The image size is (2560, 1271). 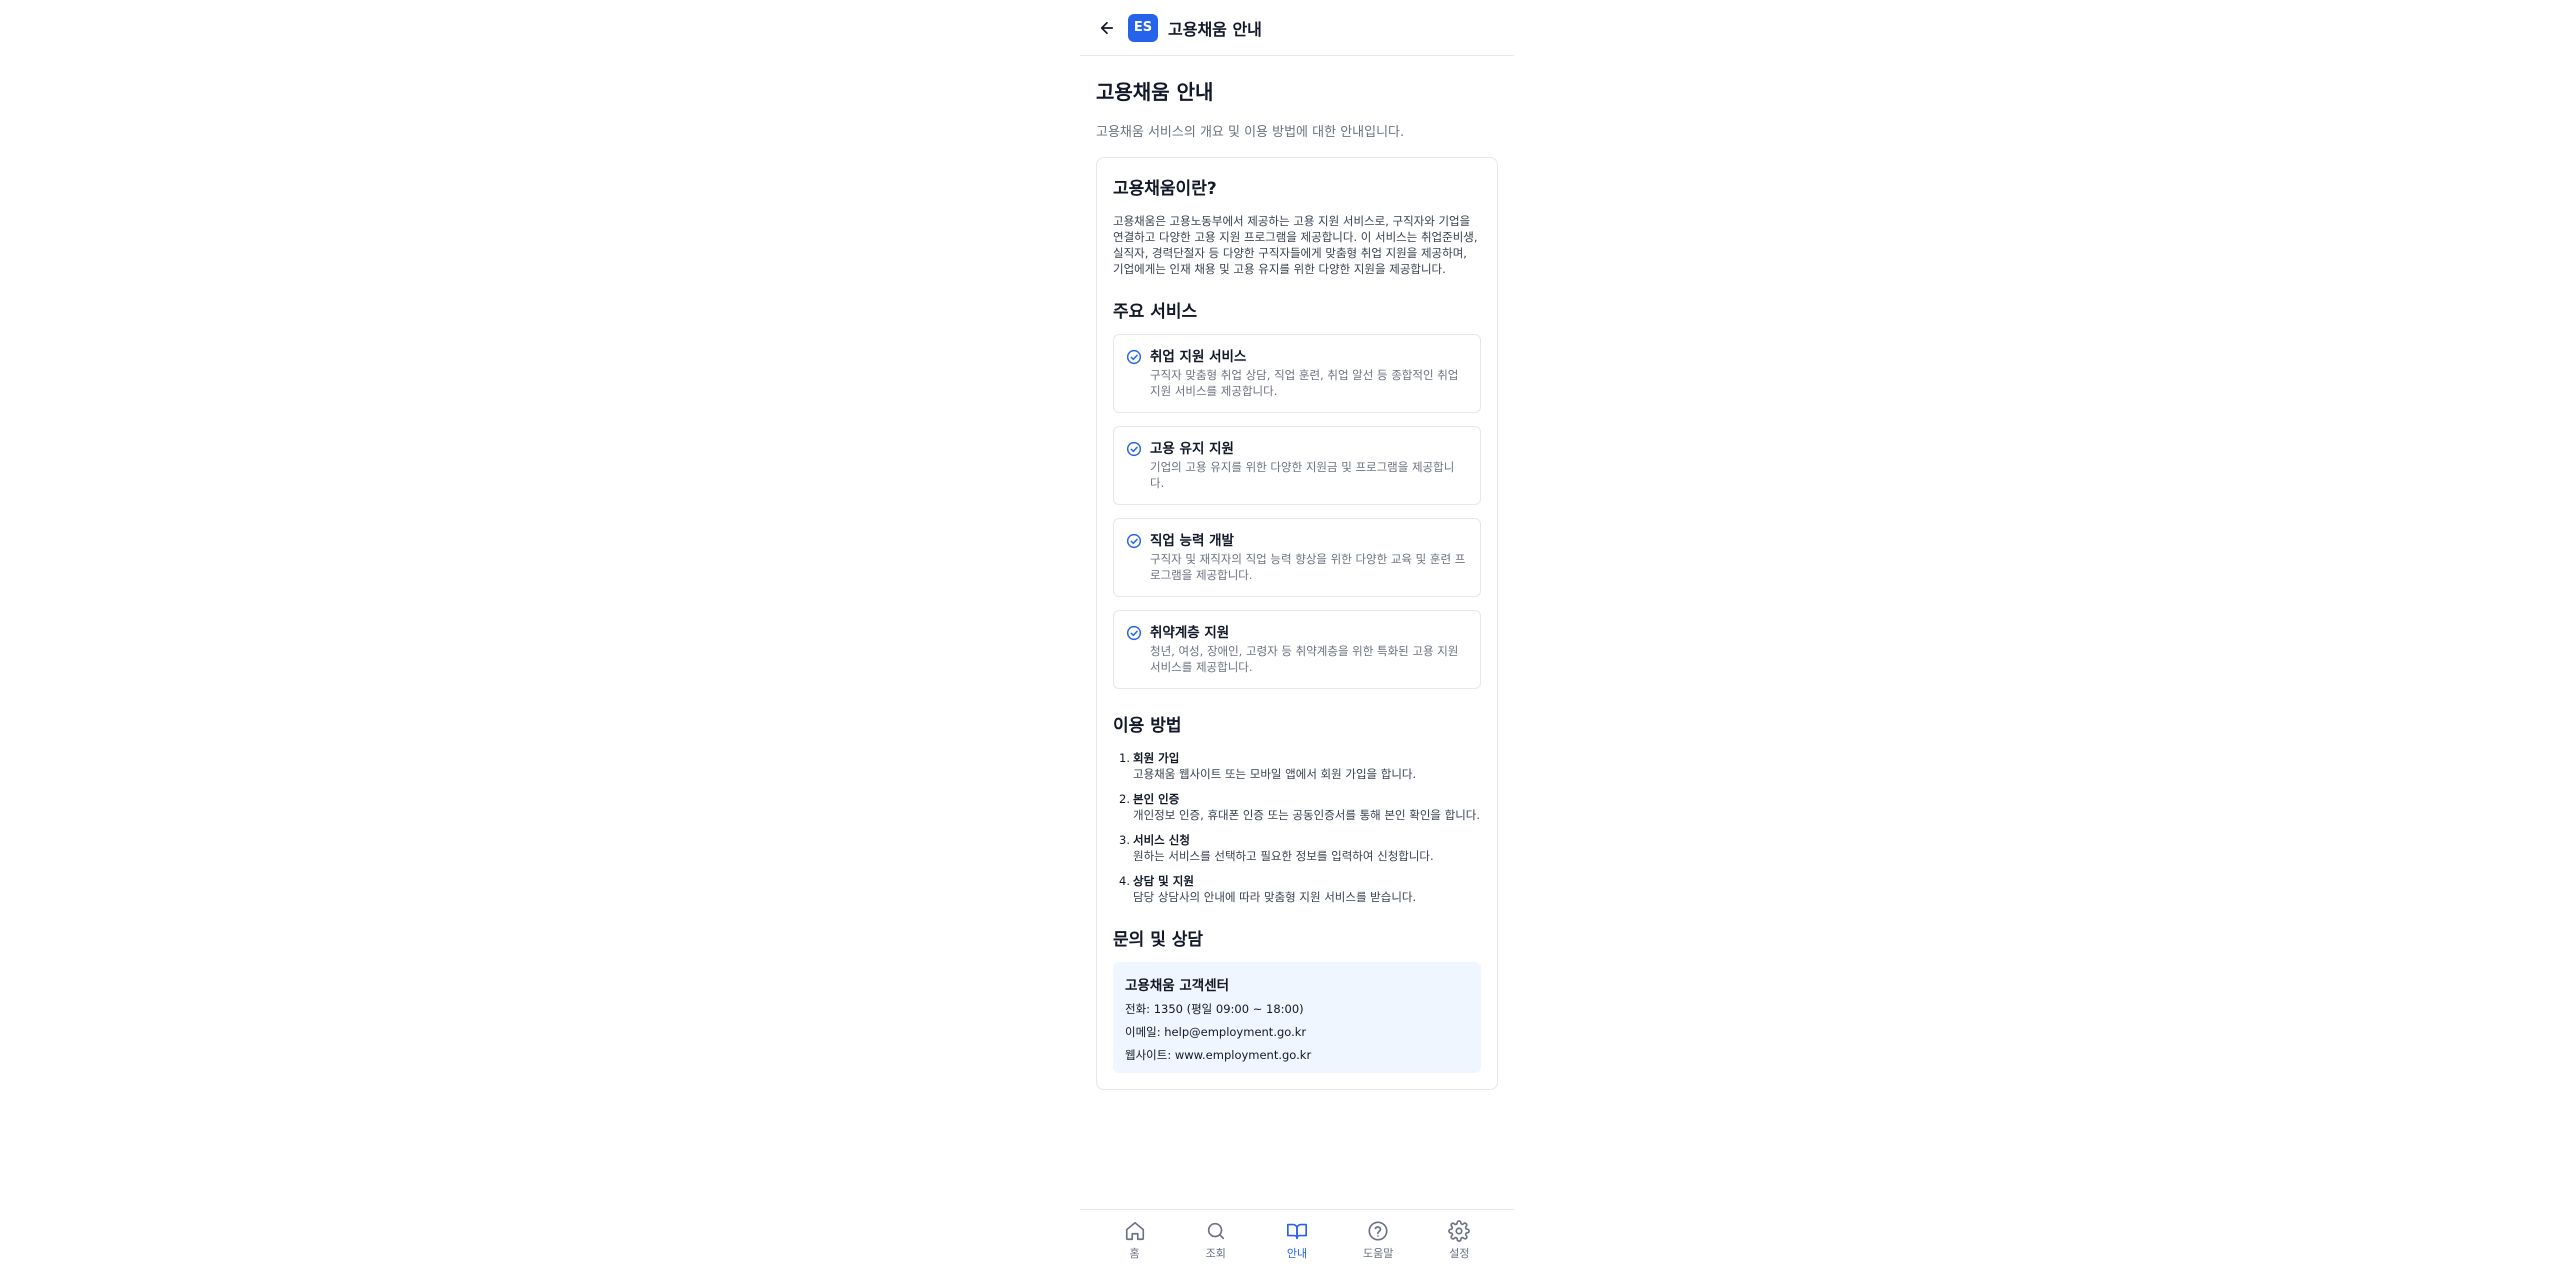 I want to click on back-button, so click(x=1107, y=28).